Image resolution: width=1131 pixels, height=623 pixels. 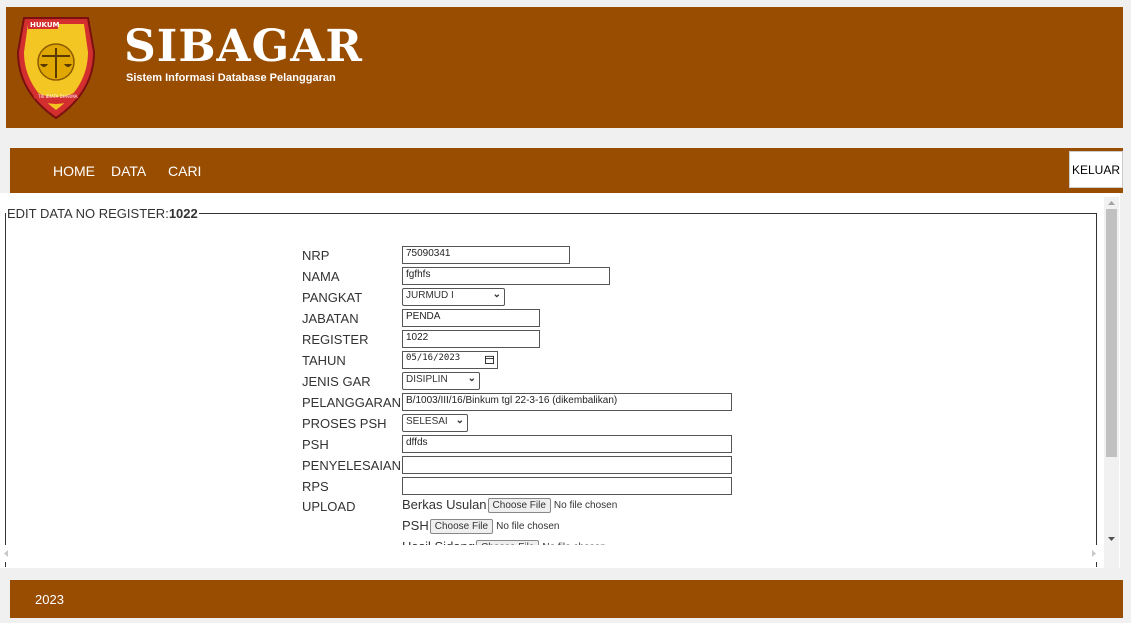 What do you see at coordinates (1111, 203) in the screenshot?
I see `scroll-up-icon` at bounding box center [1111, 203].